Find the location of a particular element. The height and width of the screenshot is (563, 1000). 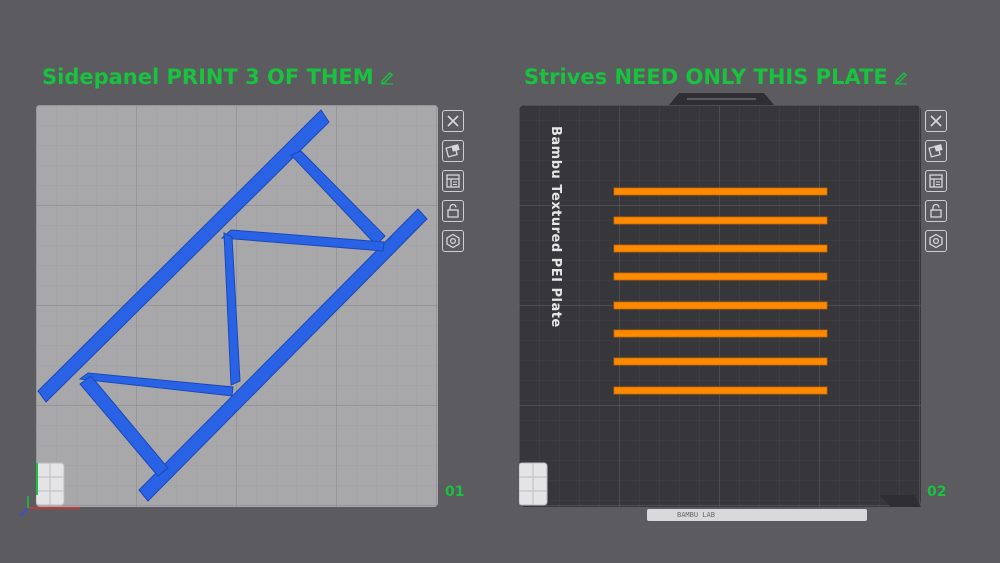

plate-2-toolbar is located at coordinates (938, 185).